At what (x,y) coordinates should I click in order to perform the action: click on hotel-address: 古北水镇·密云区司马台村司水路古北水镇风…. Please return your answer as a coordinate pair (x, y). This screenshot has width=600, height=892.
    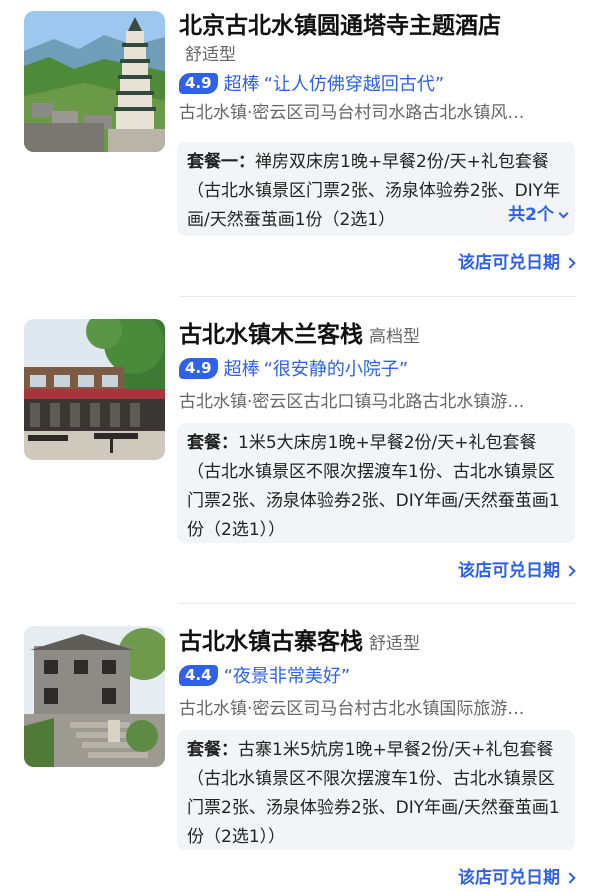
    Looking at the image, I should click on (352, 113).